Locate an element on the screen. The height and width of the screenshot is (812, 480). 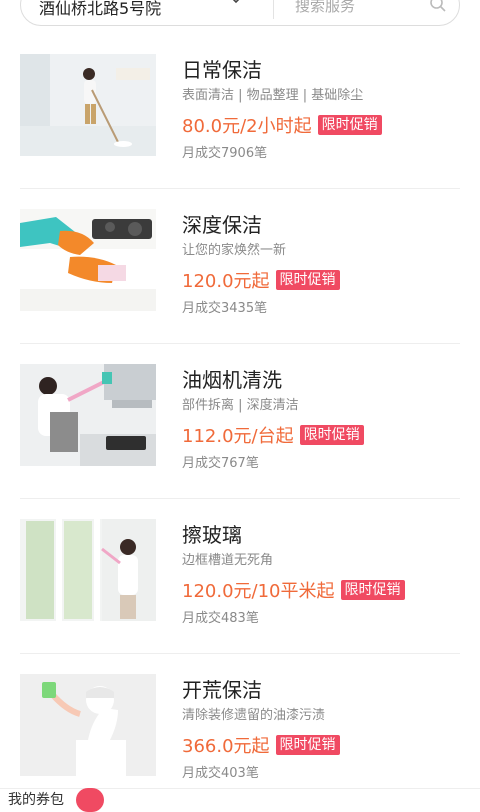
top-bar: 酒仙桥北路5号院 搜索服务 is located at coordinates (240, 17).